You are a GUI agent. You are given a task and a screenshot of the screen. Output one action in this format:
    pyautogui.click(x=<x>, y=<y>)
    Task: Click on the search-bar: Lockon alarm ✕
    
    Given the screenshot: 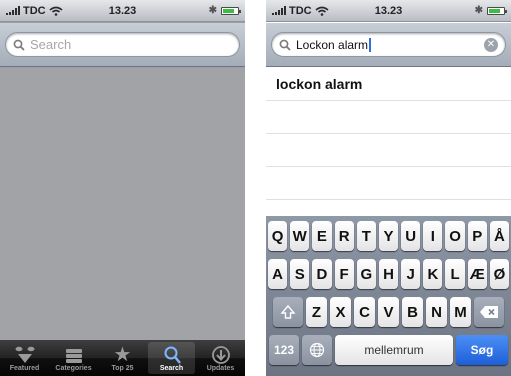 What is the action you would take?
    pyautogui.click(x=388, y=45)
    